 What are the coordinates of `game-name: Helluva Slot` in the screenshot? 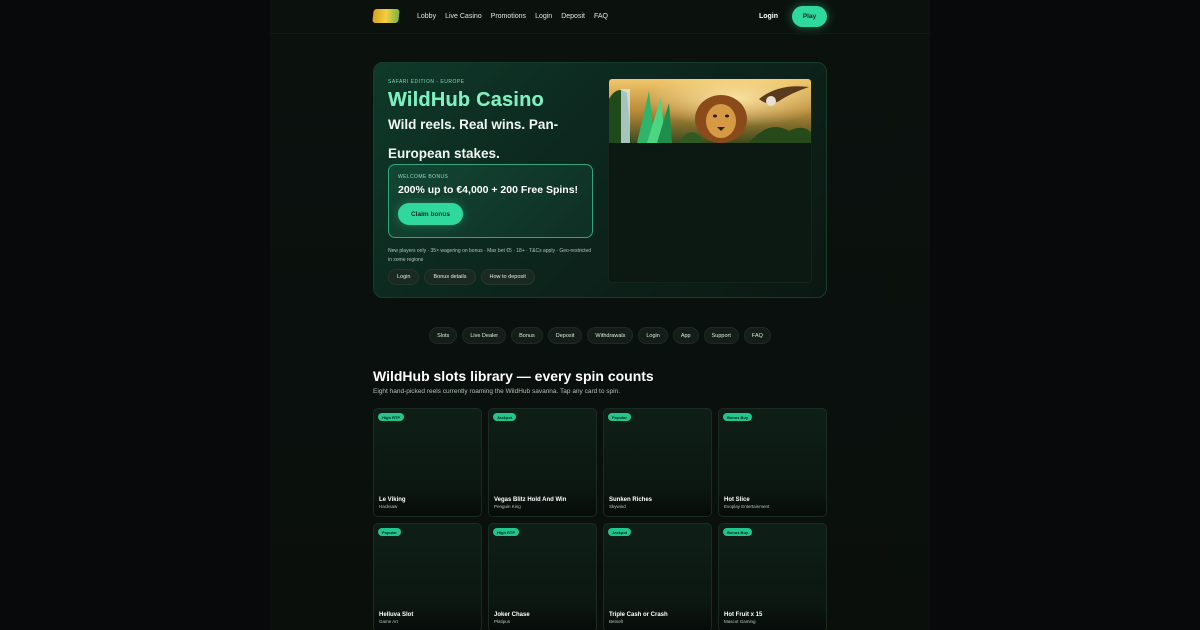 It's located at (396, 615).